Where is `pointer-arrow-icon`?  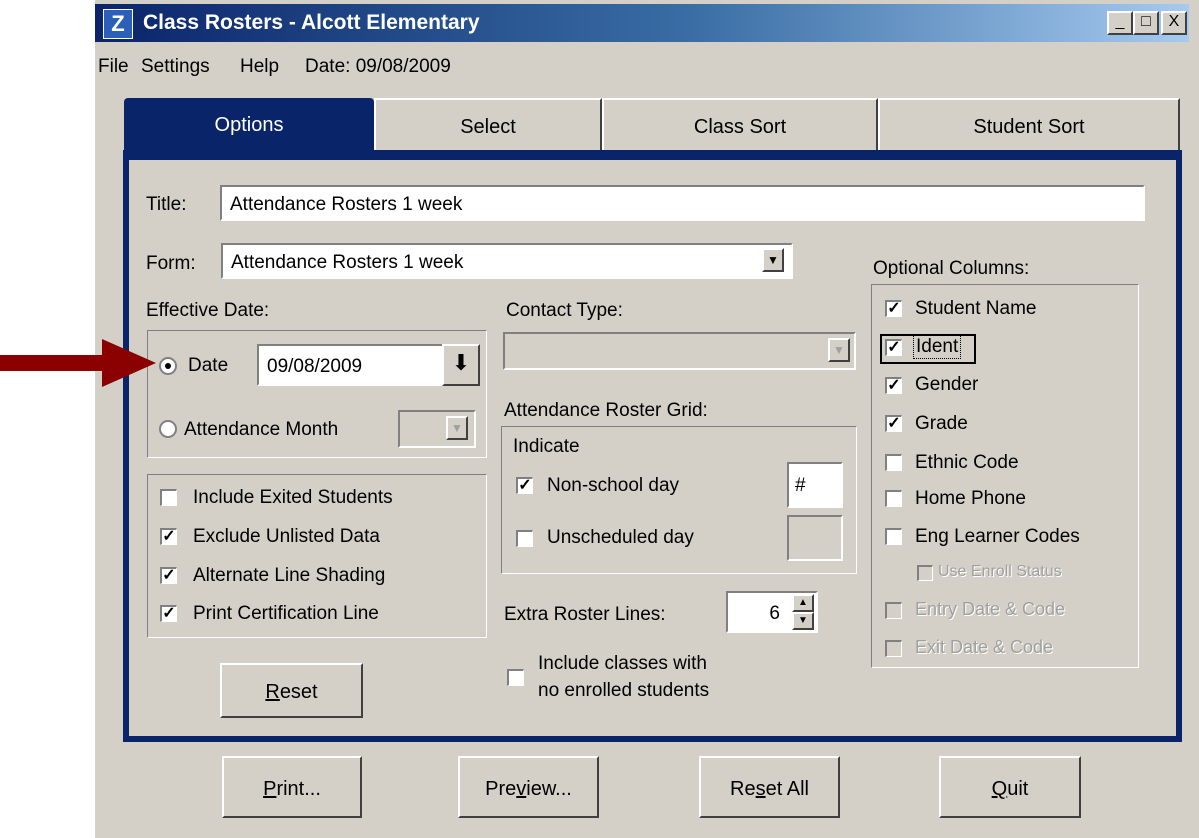
pointer-arrow-icon is located at coordinates (78, 363).